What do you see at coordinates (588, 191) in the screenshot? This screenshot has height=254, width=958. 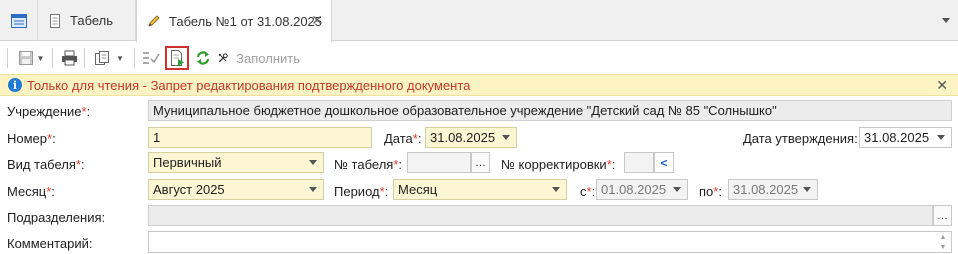 I see `from-label: с*:` at bounding box center [588, 191].